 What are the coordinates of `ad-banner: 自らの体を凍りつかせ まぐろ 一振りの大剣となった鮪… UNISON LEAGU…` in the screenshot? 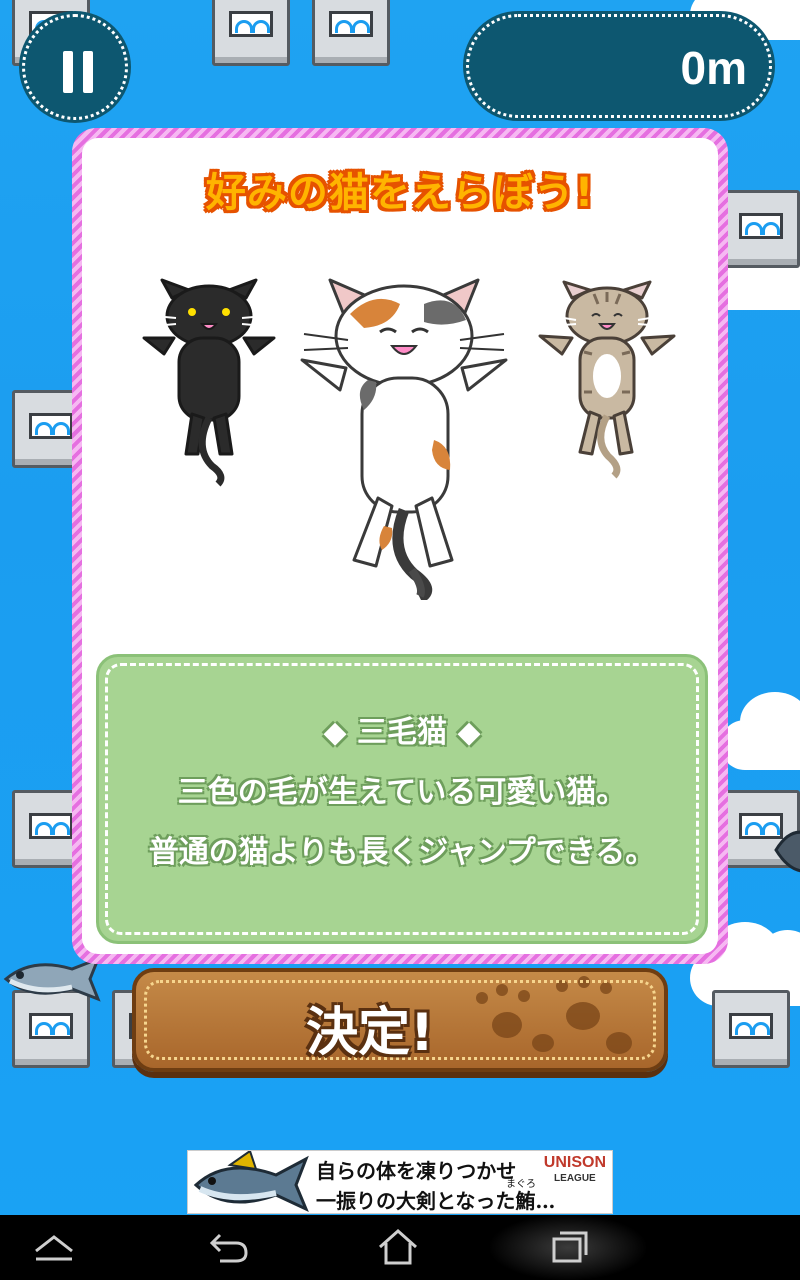 It's located at (400, 1182).